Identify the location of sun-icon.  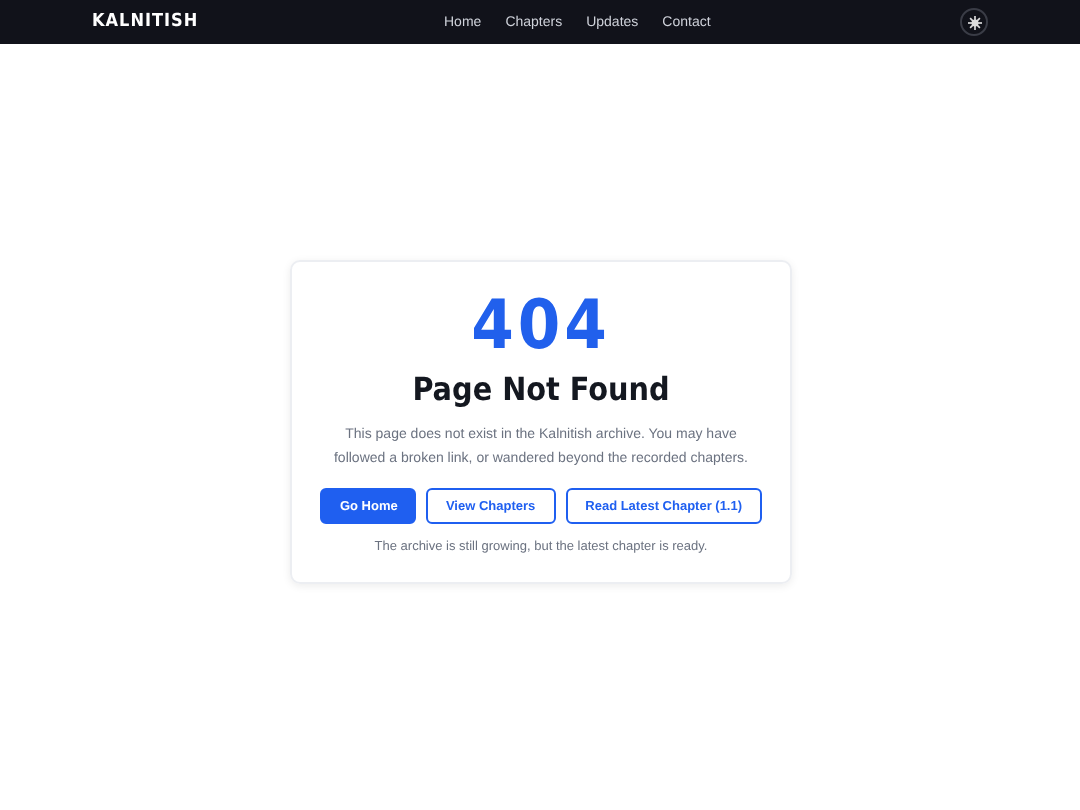
(974, 22).